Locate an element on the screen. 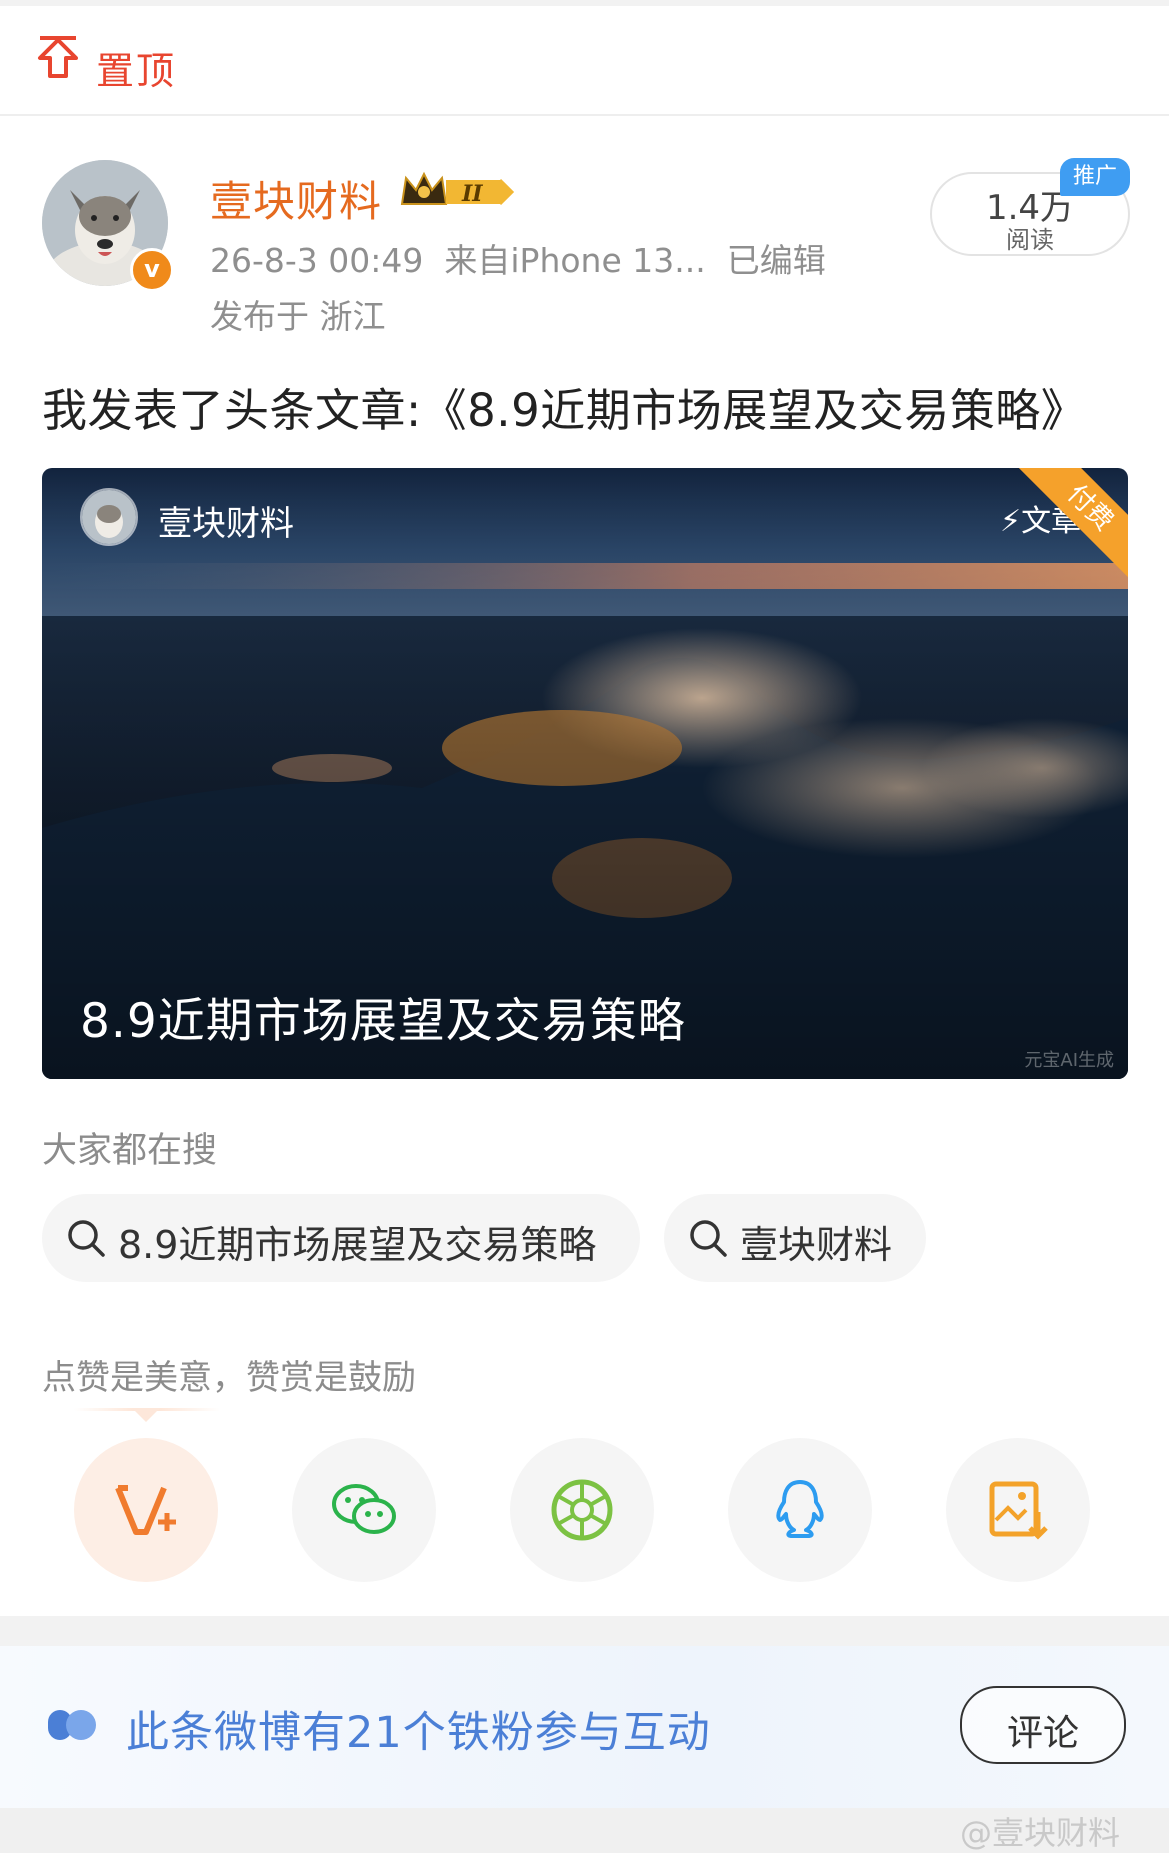  fans-interaction-bar: 此条微博有21个铁粉参与互动 评论 is located at coordinates (584, 1727).